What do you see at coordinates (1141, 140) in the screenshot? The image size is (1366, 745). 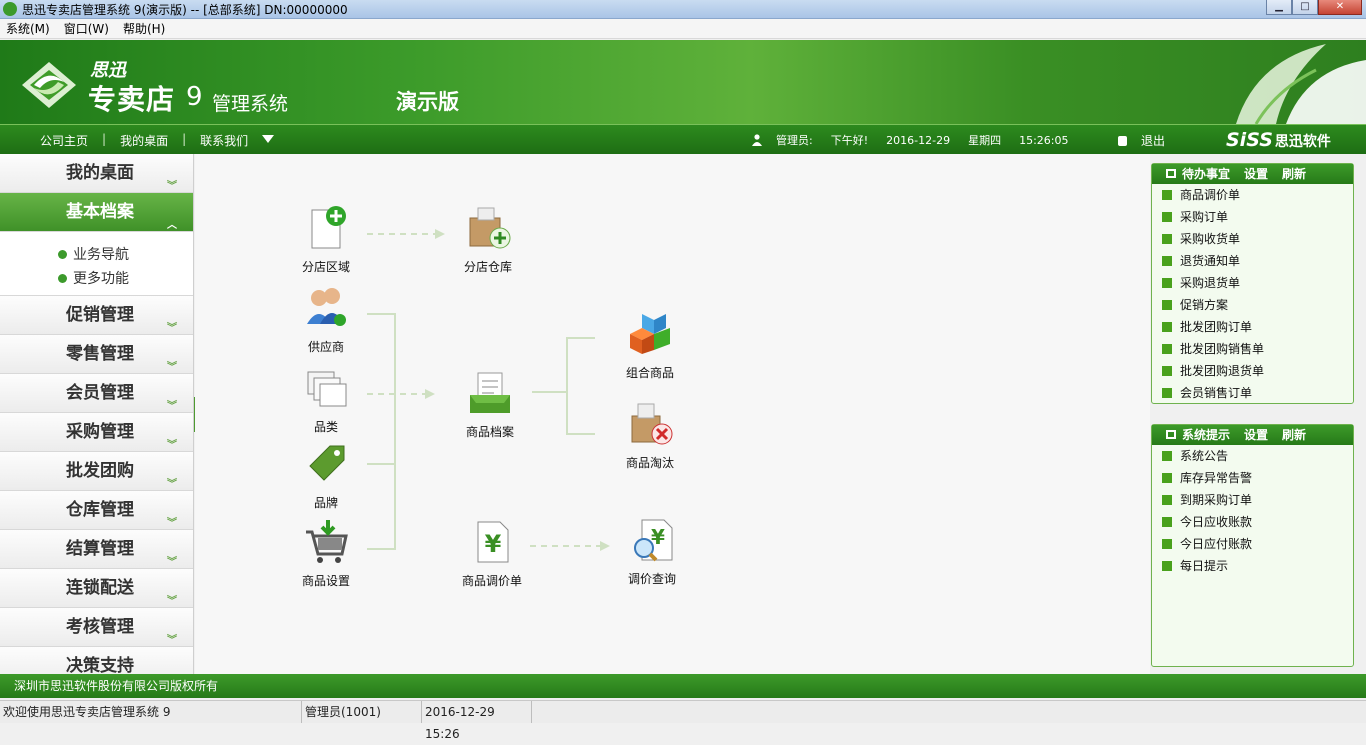 I see `logout-button: 退出` at bounding box center [1141, 140].